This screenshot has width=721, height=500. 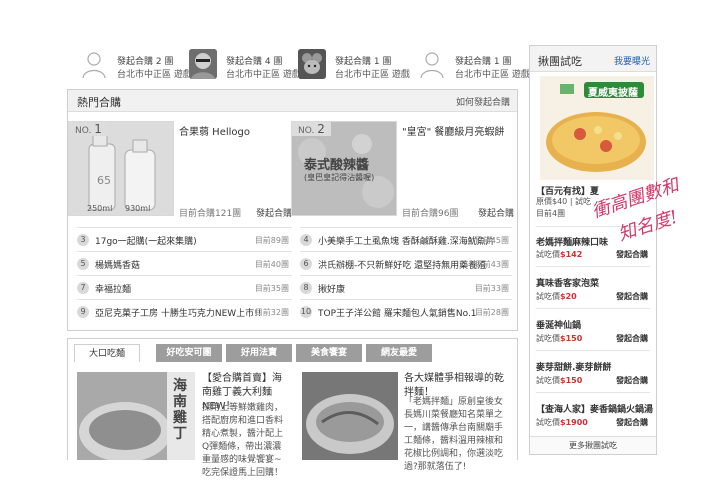 I want to click on user-card: 發起合購 2 團 台北市中正區 遊戲, so click(x=140, y=66).